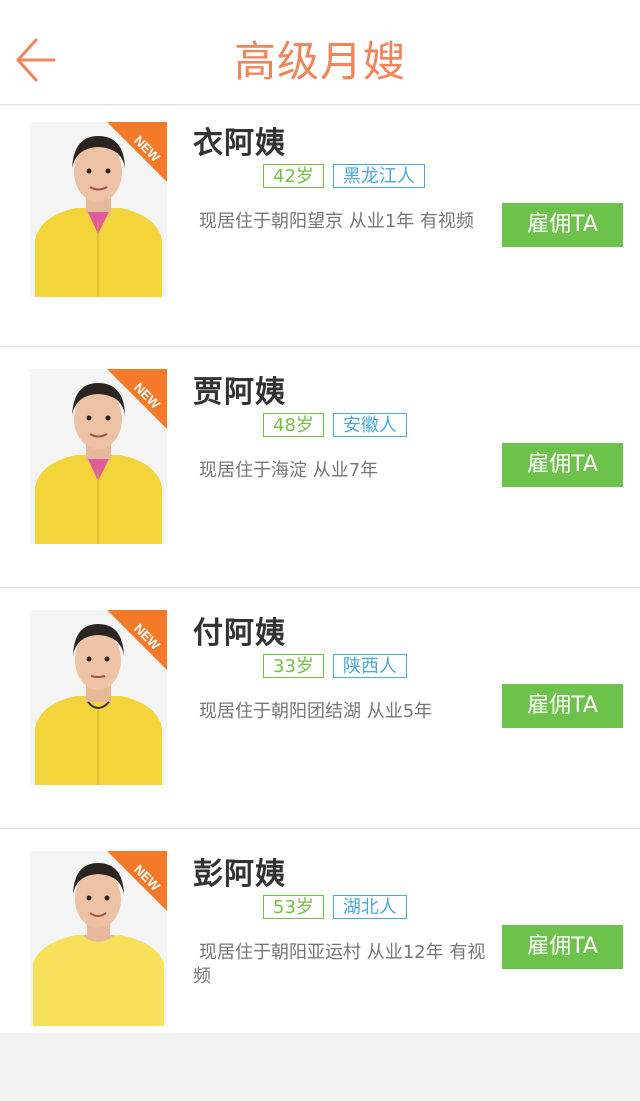  I want to click on nanny-name: 付阿姨, so click(239, 633).